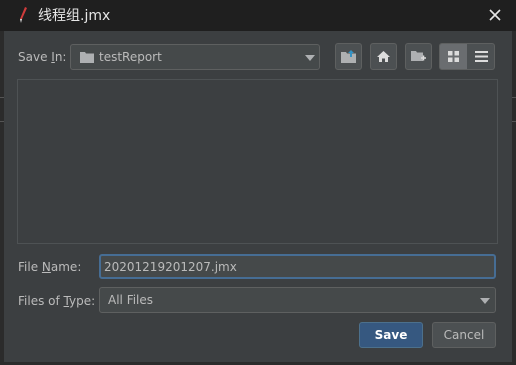  Describe the element at coordinates (514, 198) in the screenshot. I see `right-border` at that location.